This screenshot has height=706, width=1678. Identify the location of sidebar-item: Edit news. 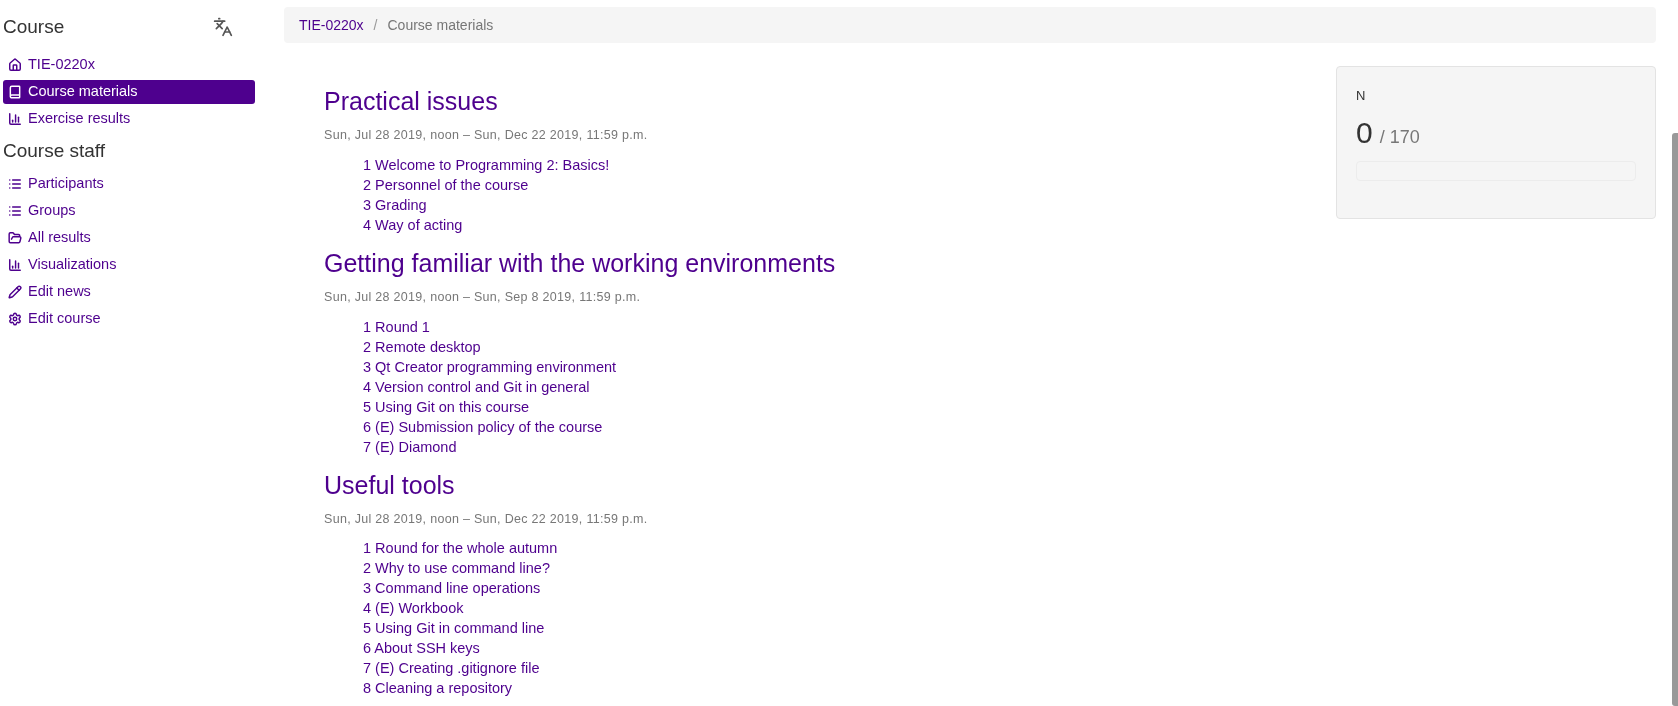
(129, 292).